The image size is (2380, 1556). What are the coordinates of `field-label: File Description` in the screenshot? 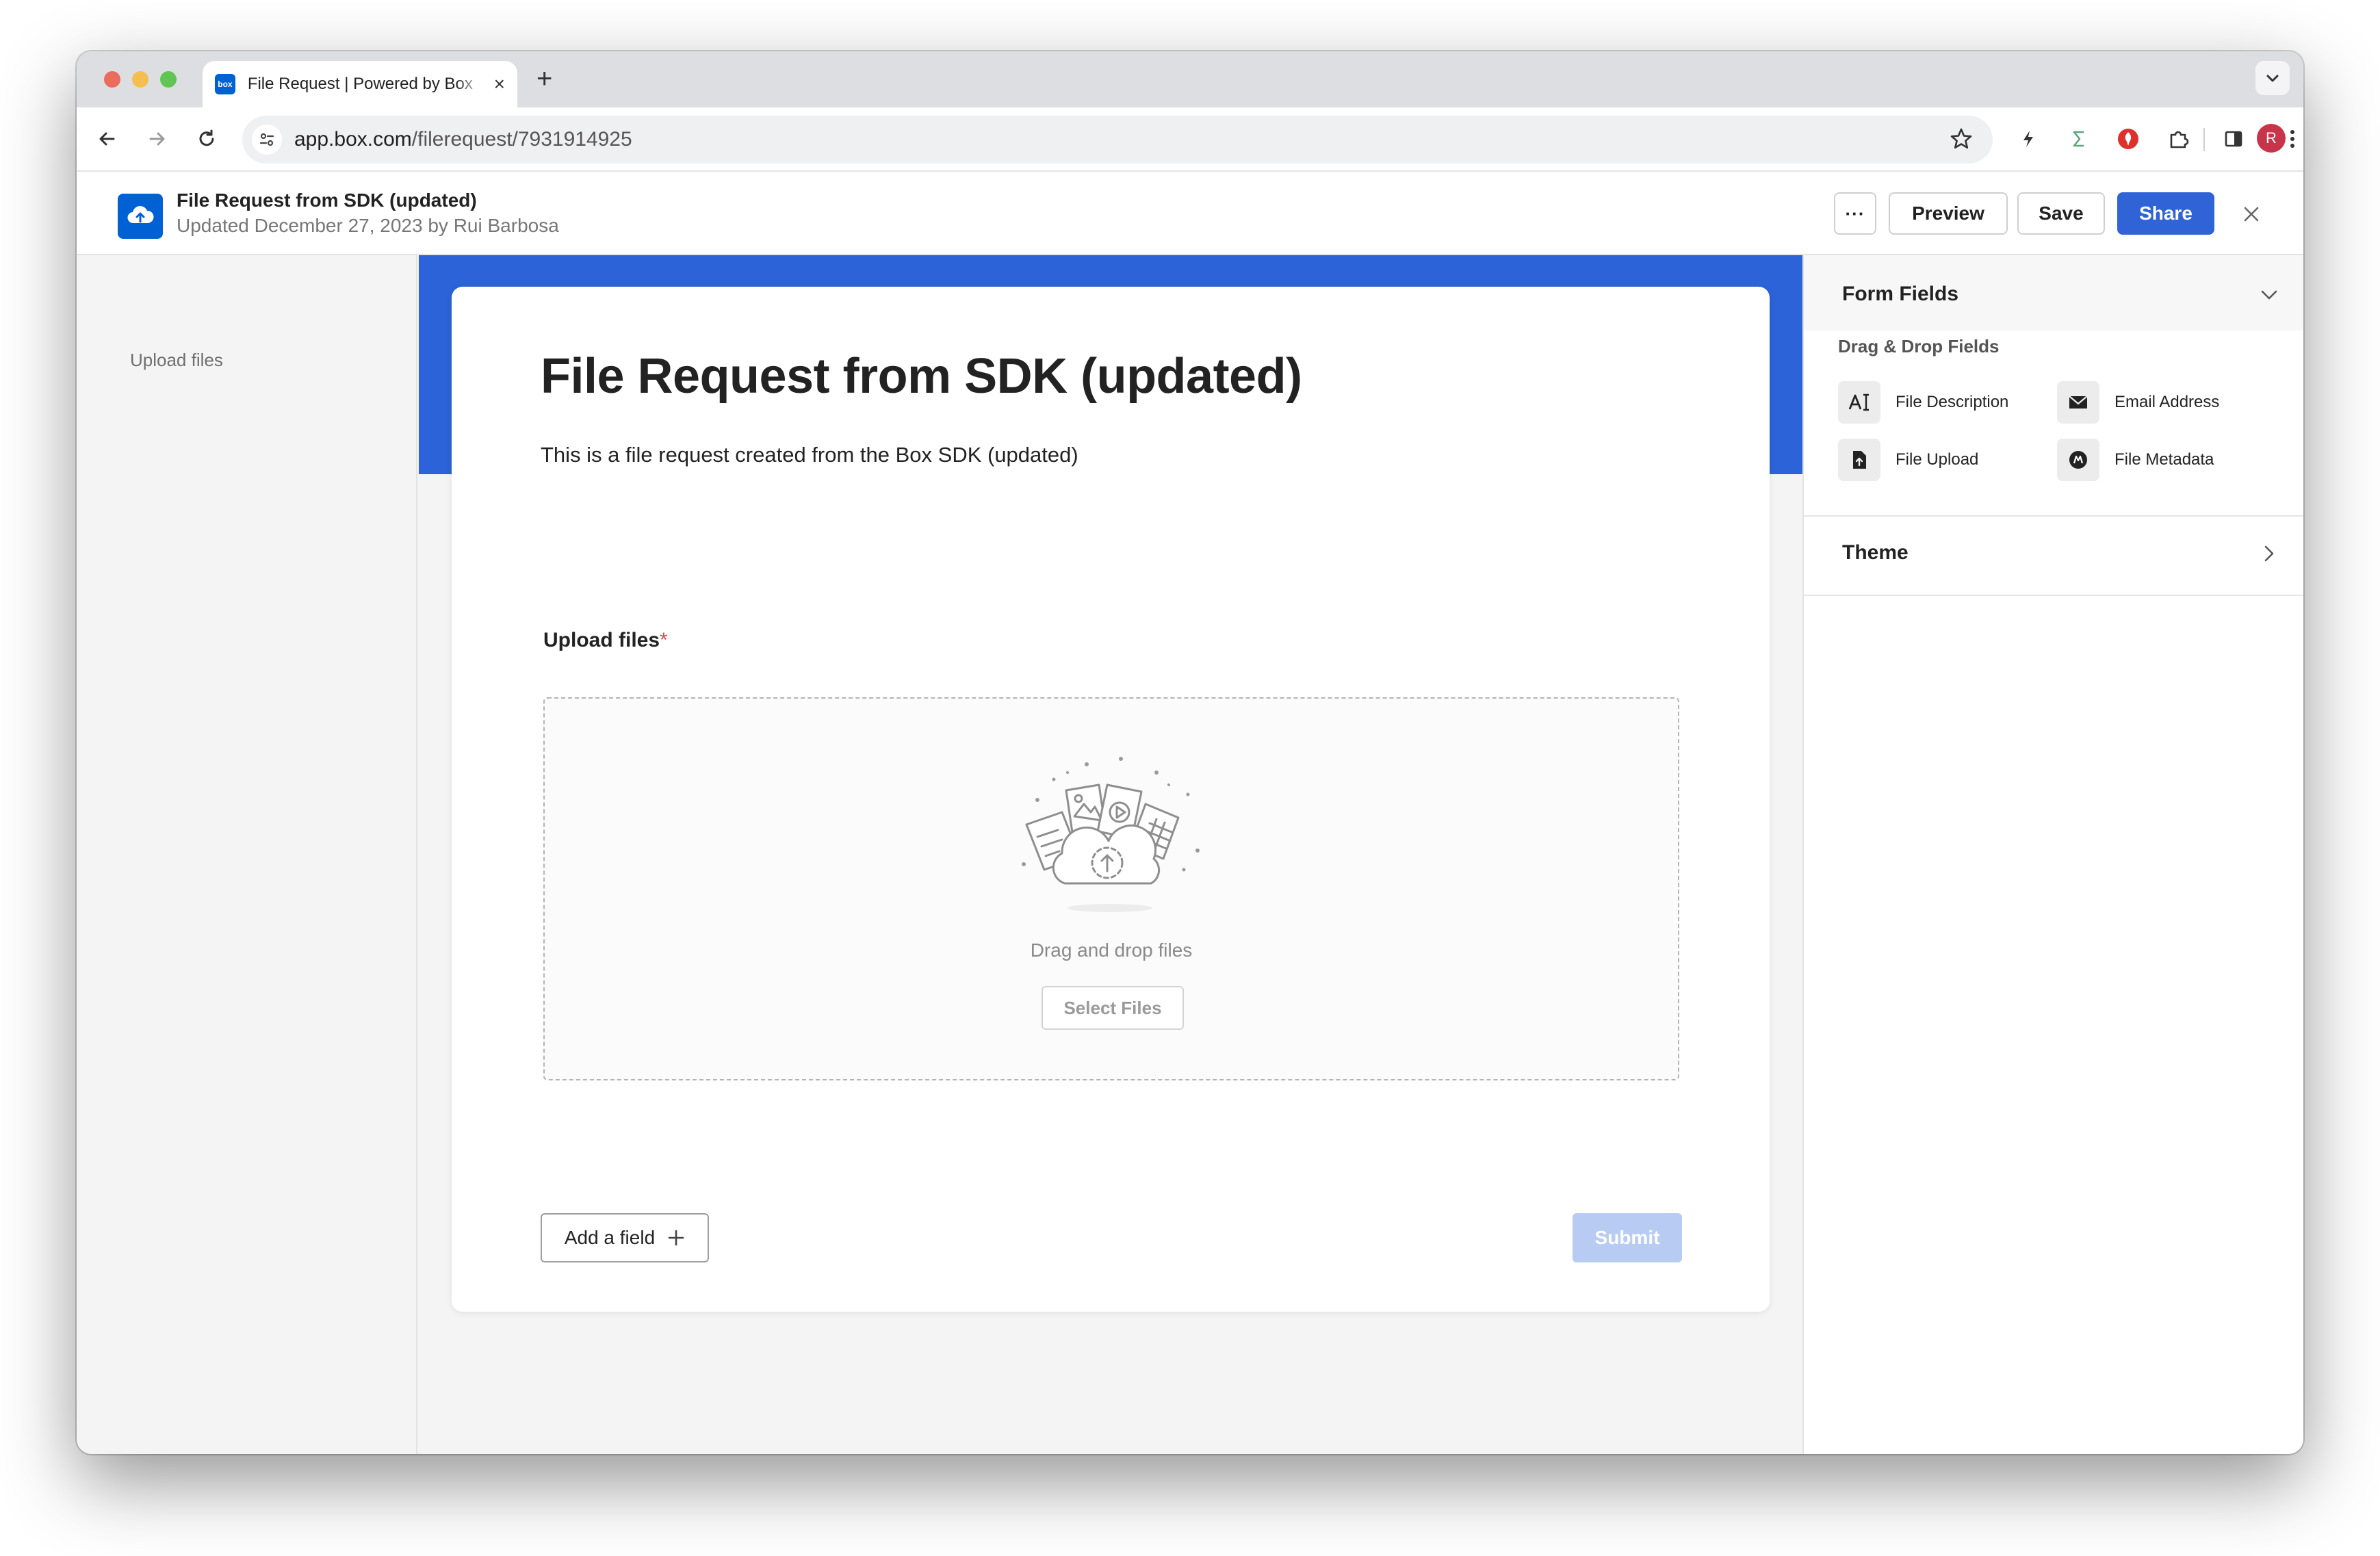 It's located at (1952, 402).